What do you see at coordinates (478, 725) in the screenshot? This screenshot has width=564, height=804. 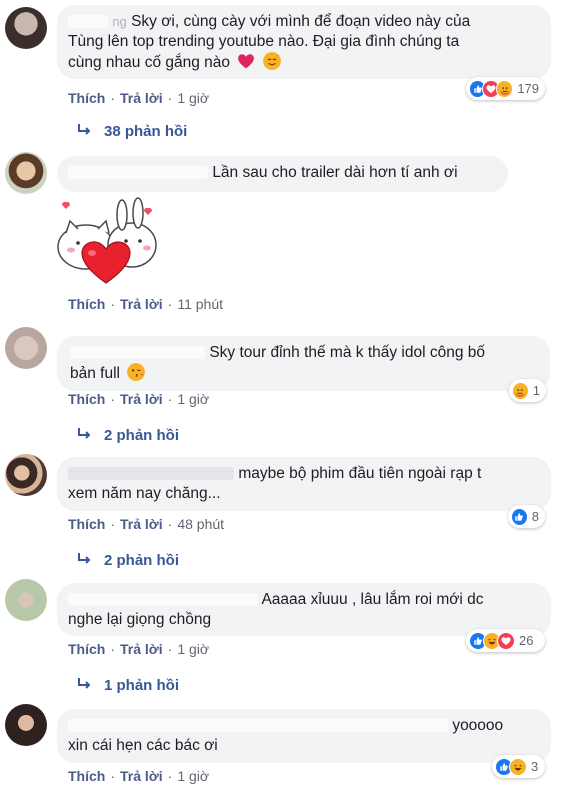 I see `comment-text: yooooo` at bounding box center [478, 725].